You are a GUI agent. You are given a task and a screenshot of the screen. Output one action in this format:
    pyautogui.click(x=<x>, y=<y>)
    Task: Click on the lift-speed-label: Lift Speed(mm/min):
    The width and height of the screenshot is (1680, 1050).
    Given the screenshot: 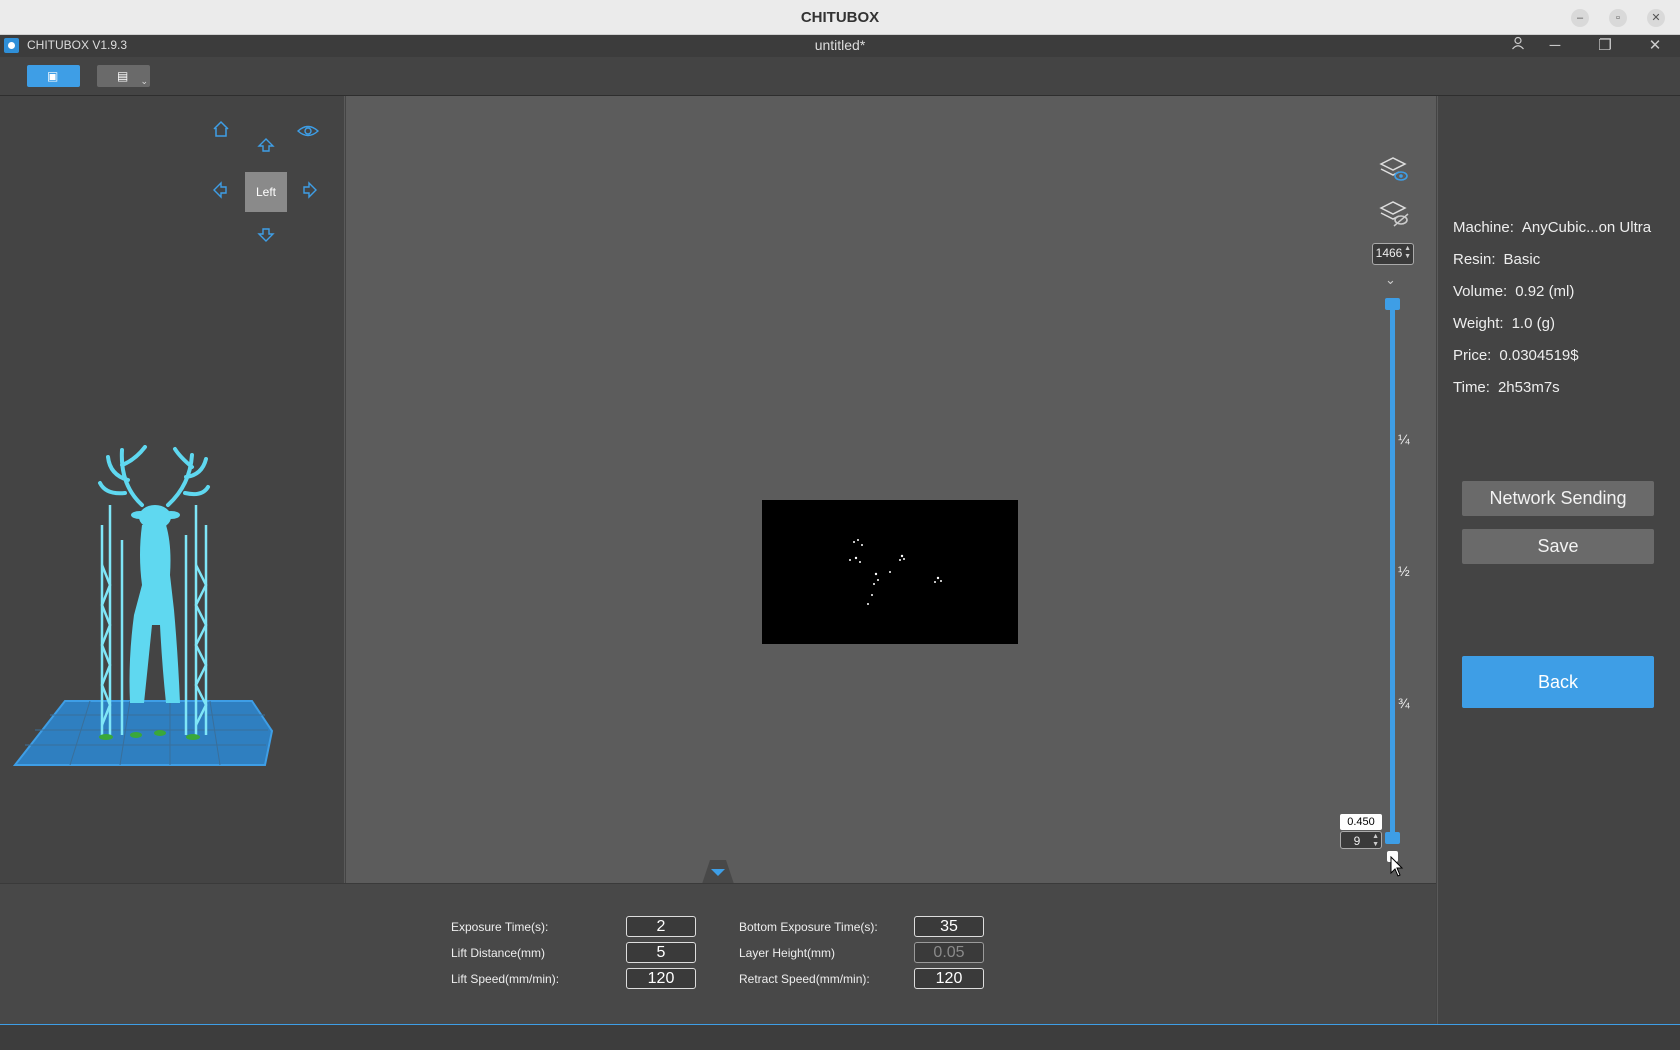 What is the action you would take?
    pyautogui.click(x=505, y=979)
    